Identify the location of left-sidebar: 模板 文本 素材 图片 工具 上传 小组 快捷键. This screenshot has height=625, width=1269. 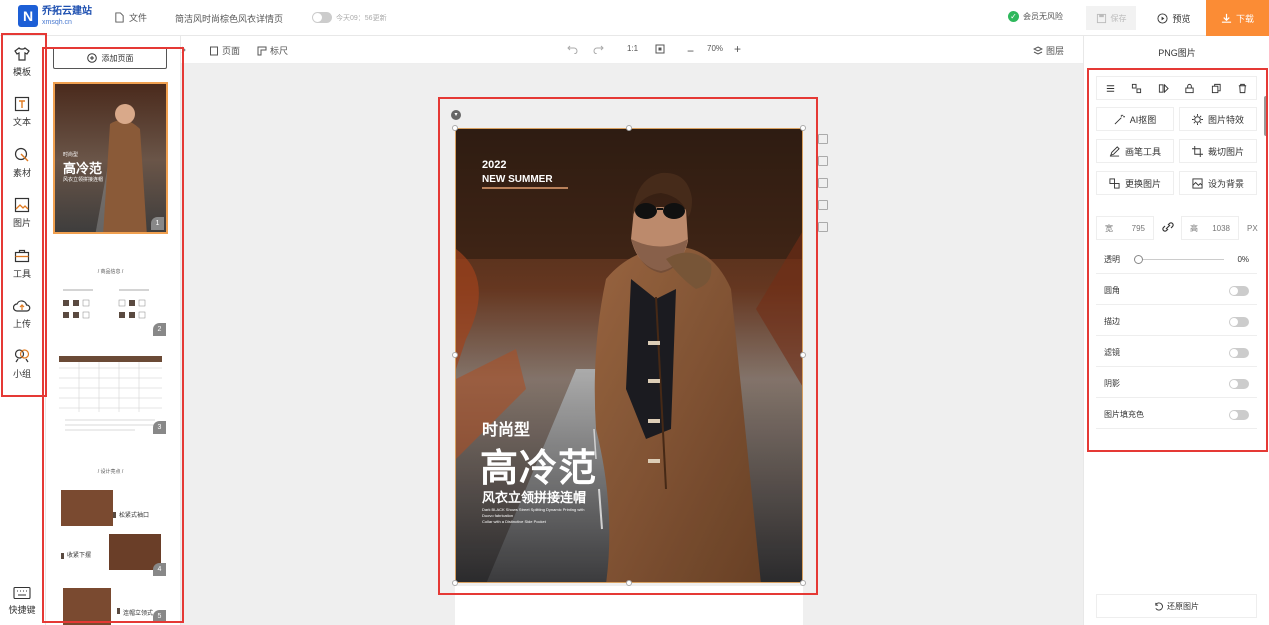
(23, 330).